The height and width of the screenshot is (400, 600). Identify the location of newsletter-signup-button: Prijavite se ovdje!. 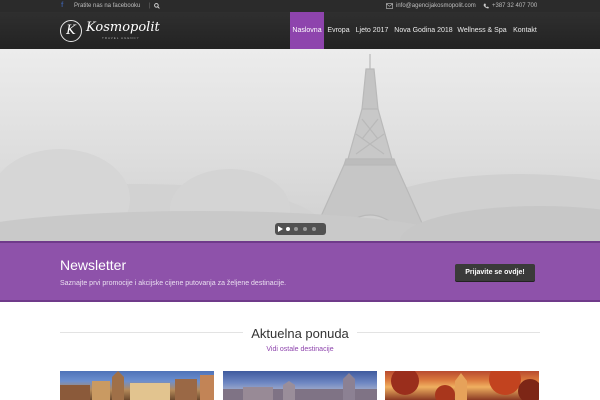
(495, 272).